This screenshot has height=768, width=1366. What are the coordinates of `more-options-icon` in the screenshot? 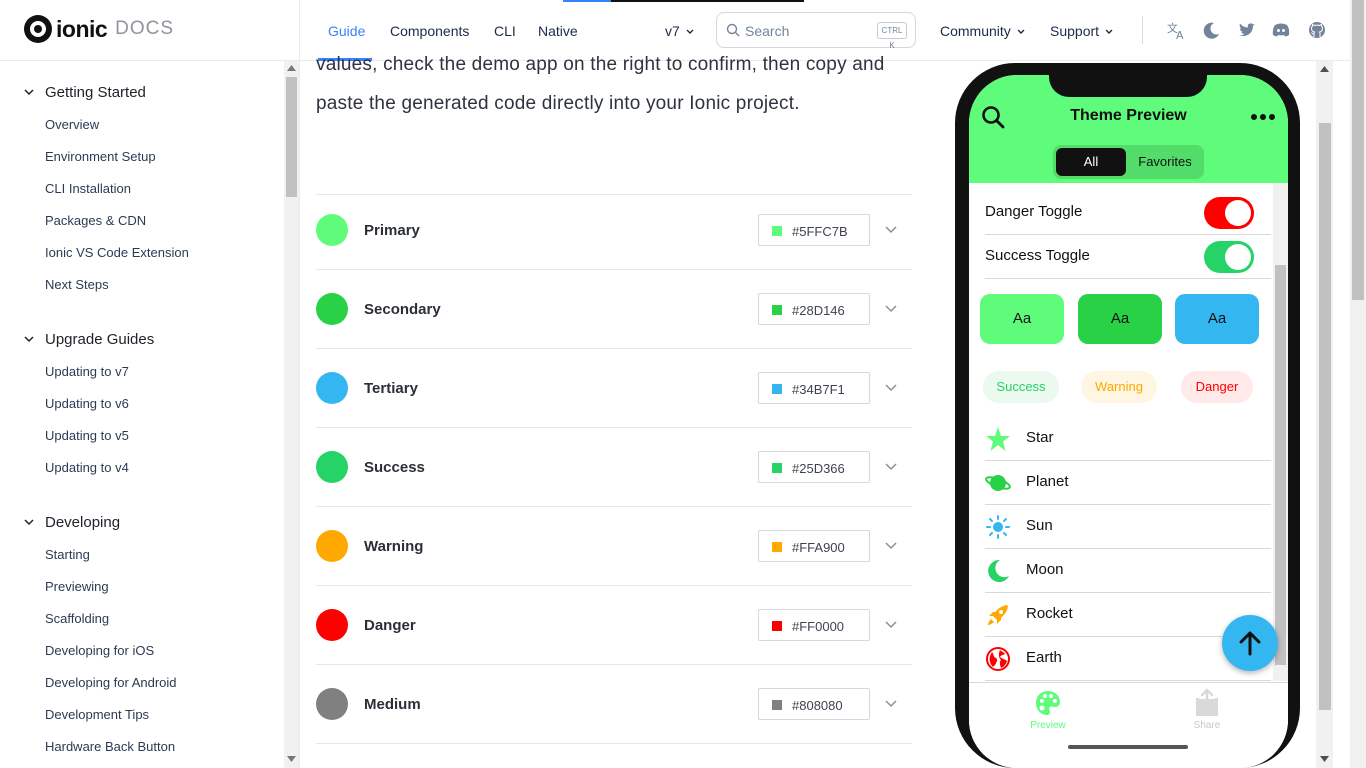 It's located at (1263, 117).